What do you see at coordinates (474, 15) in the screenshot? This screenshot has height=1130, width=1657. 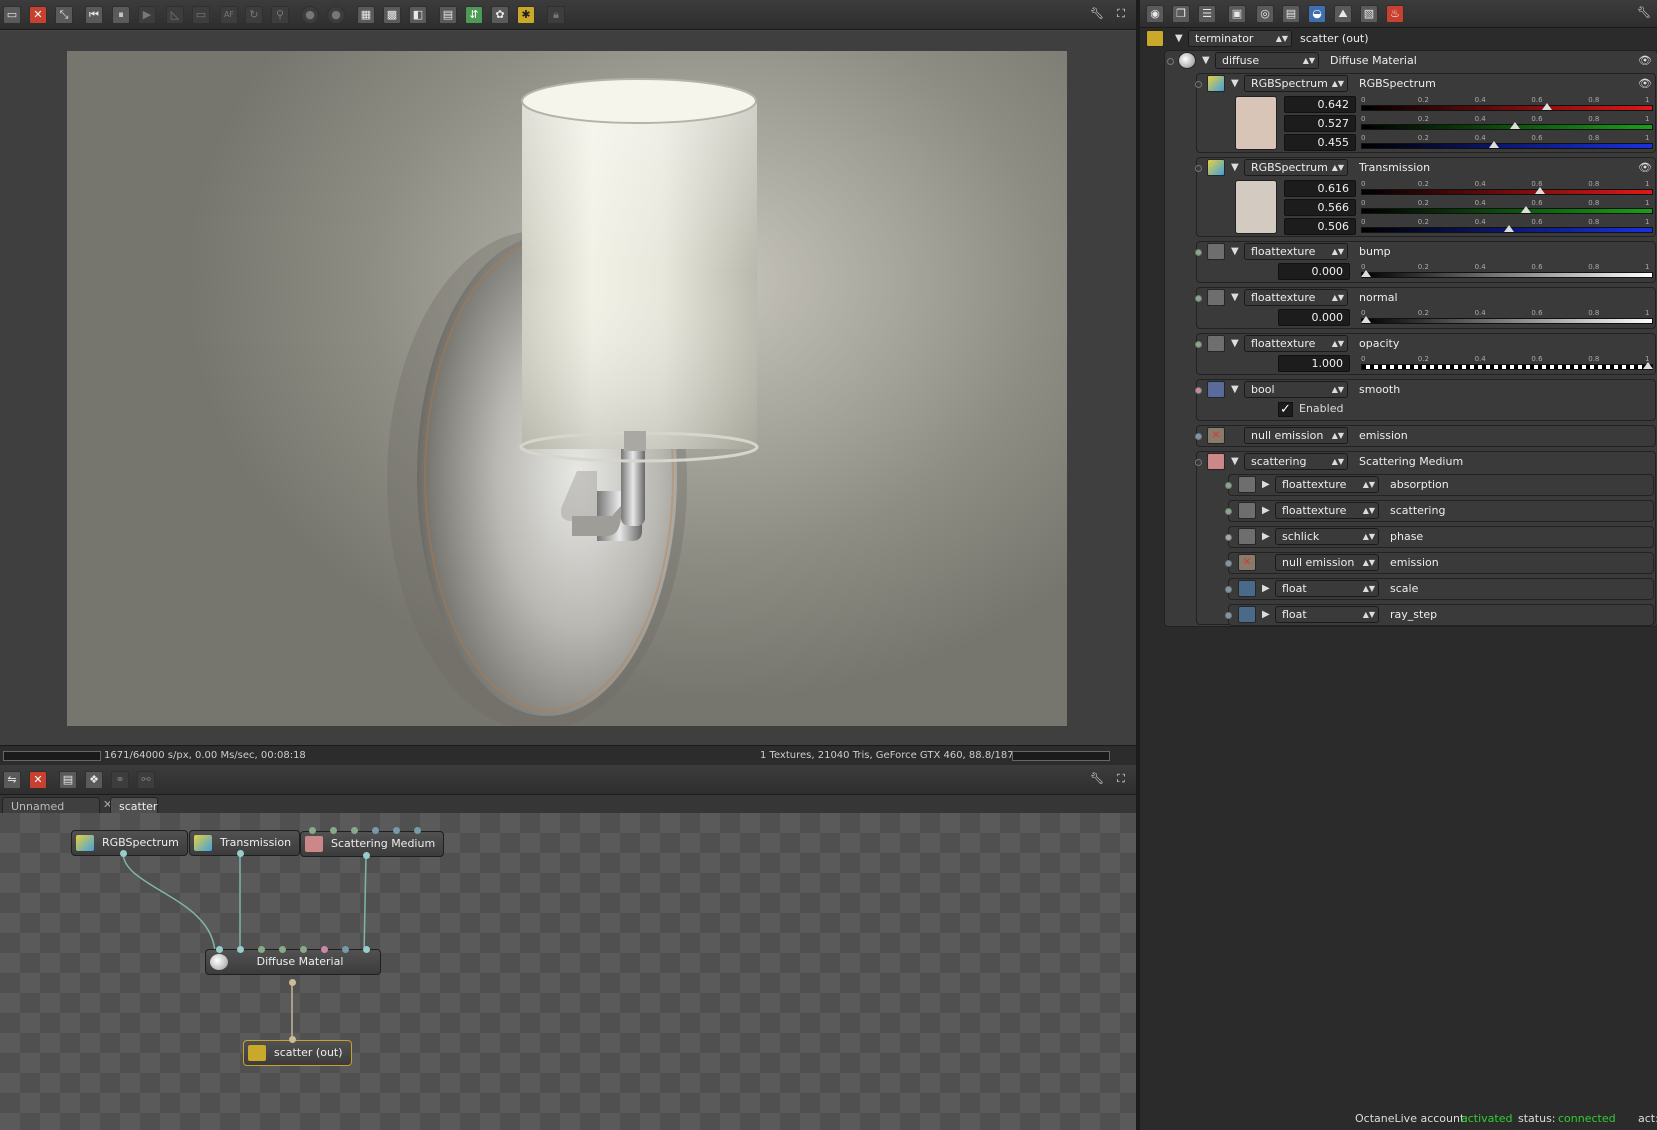 I see `export-icon: ⇵` at bounding box center [474, 15].